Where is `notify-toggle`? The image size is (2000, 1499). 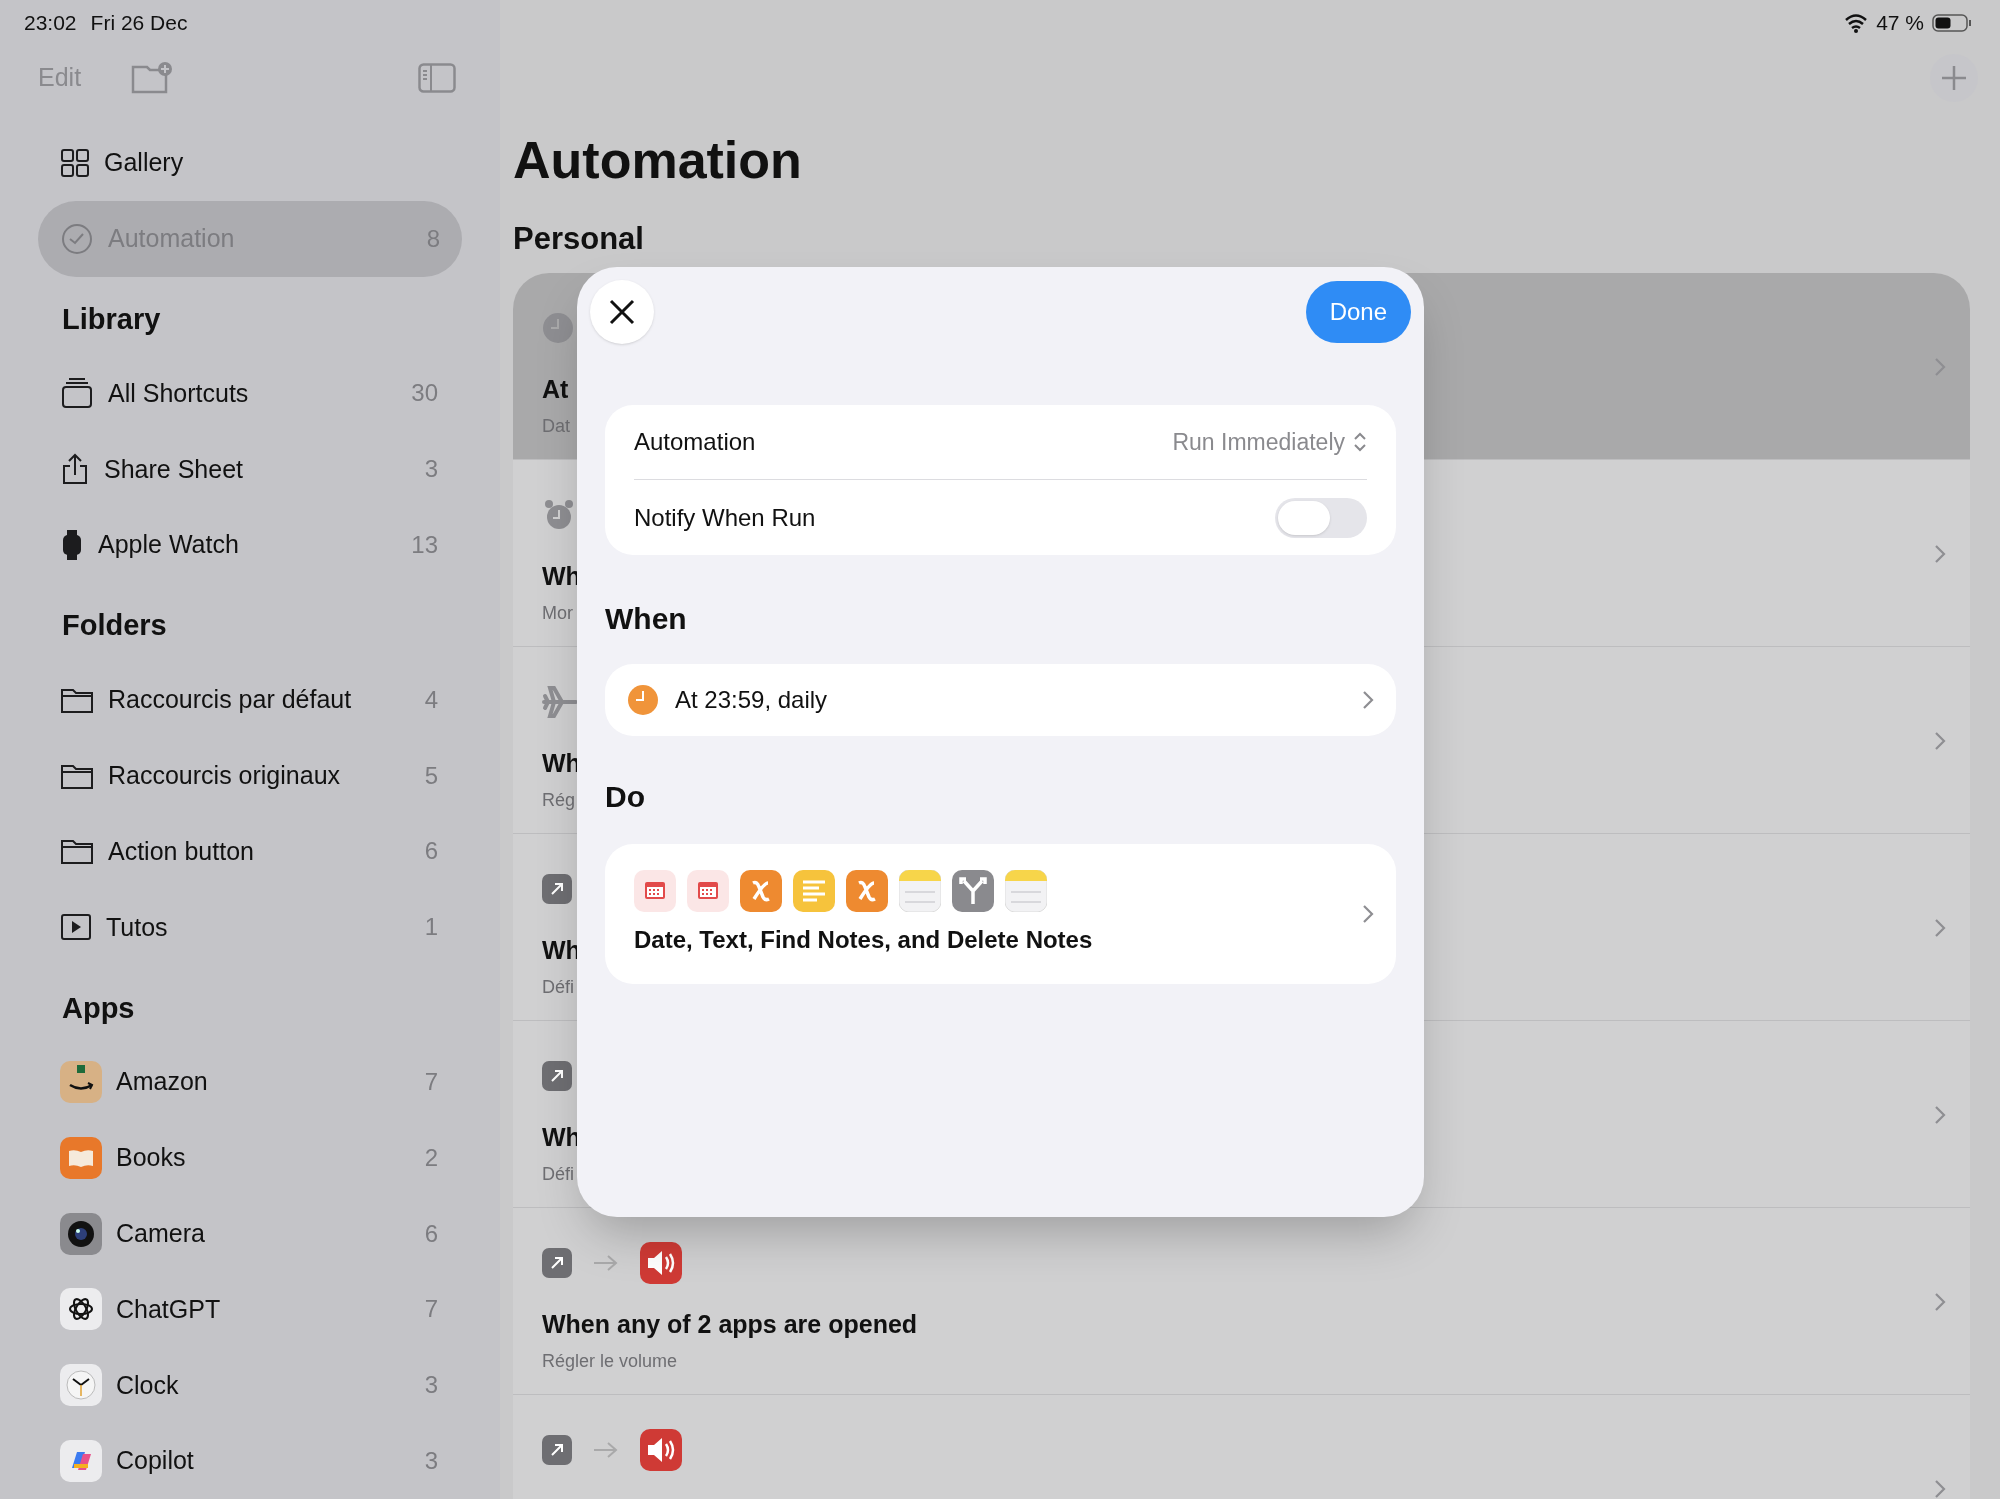
notify-toggle is located at coordinates (1321, 517).